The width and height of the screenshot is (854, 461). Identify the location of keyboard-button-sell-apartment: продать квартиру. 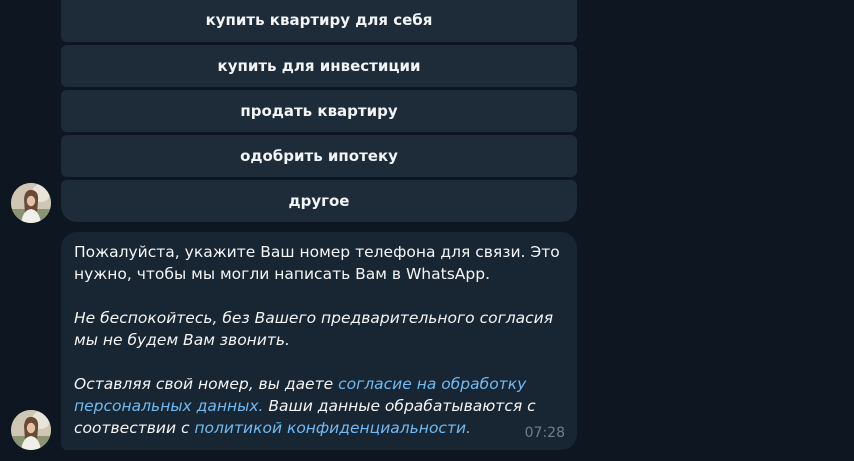
(319, 111).